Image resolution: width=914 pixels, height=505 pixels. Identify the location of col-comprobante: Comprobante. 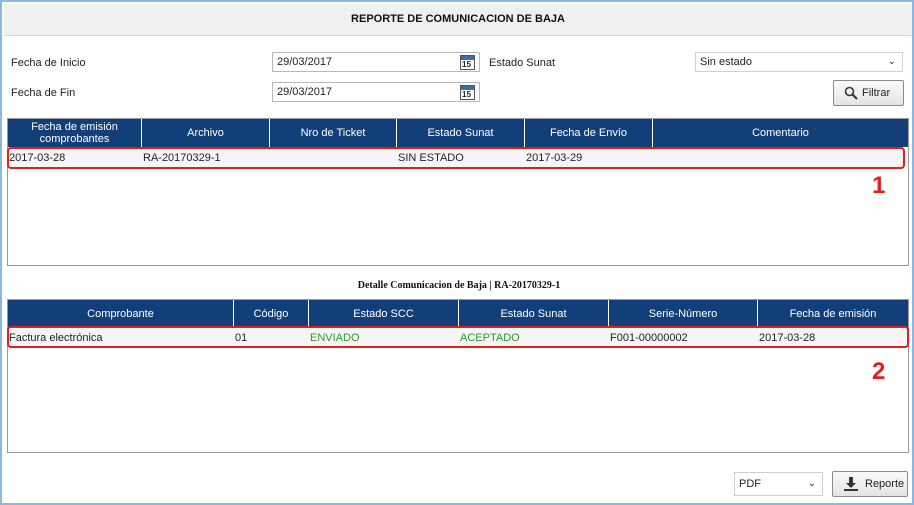
(121, 314).